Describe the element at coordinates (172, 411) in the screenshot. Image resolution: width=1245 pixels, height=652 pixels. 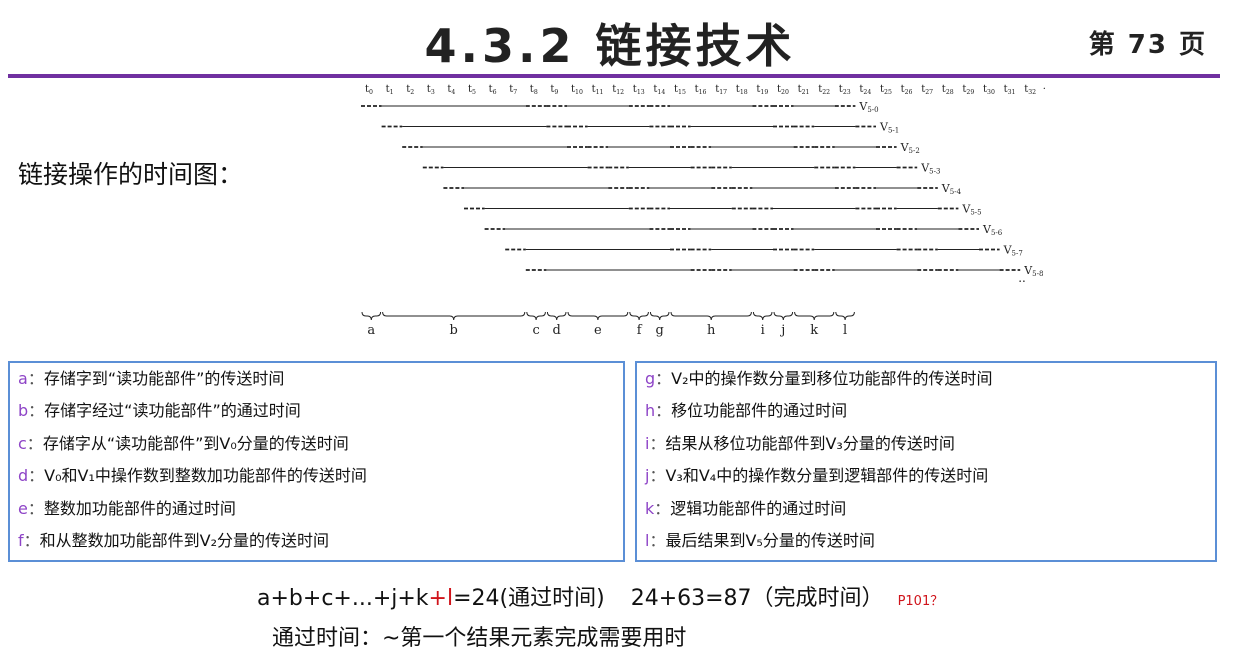
I see `legend-text: 存储字经过“读功能部件”的通过时间` at that location.